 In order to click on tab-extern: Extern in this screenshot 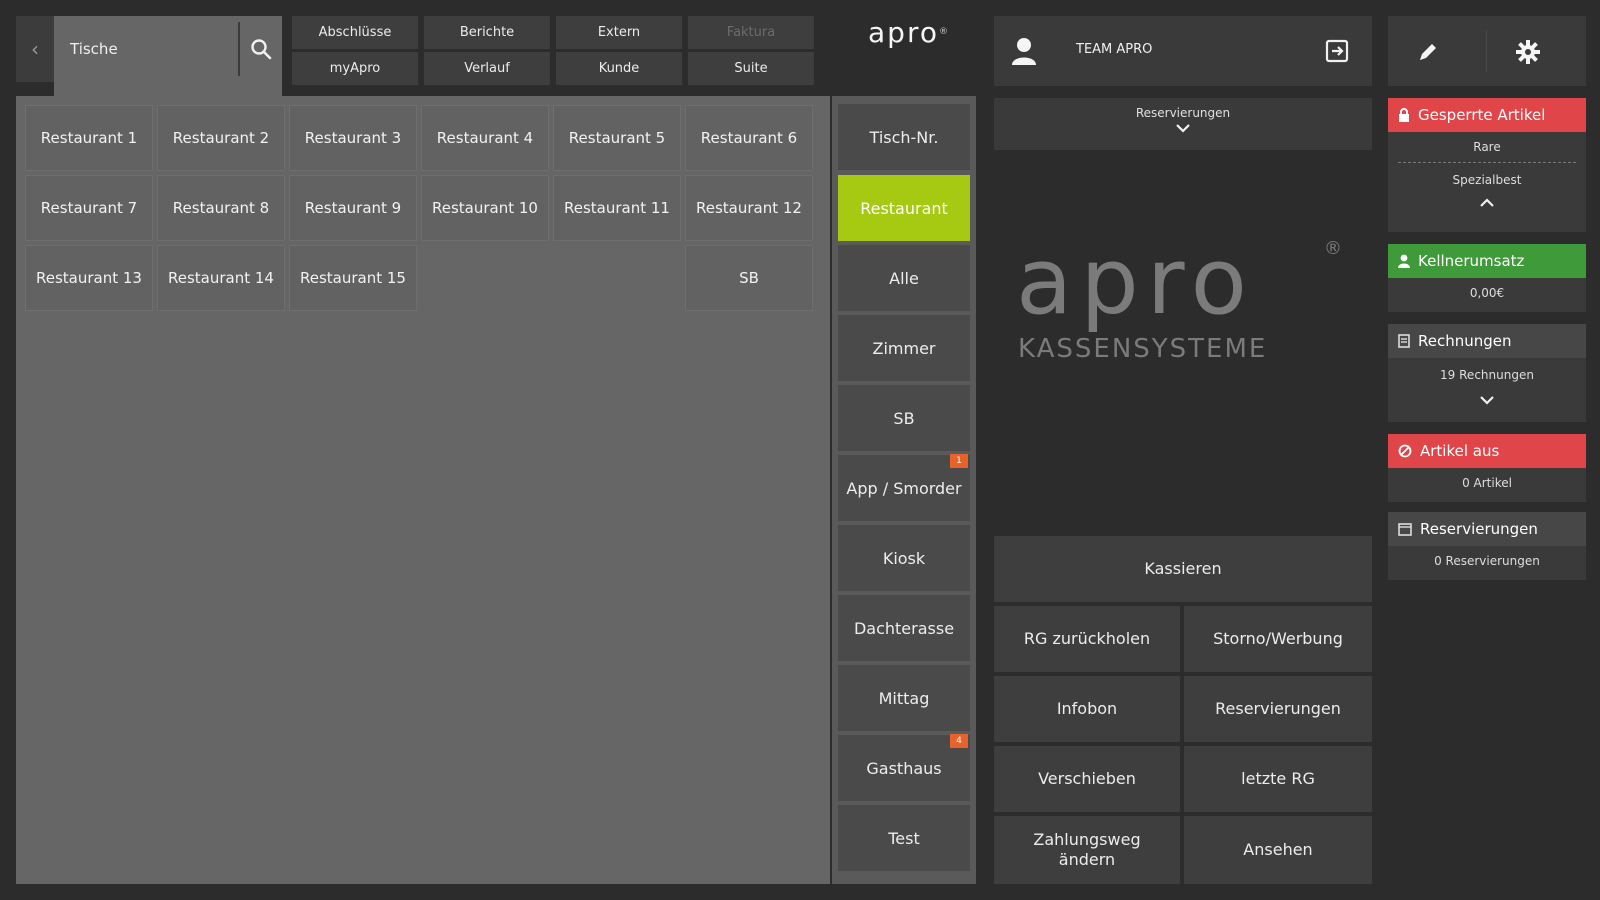, I will do `click(619, 32)`.